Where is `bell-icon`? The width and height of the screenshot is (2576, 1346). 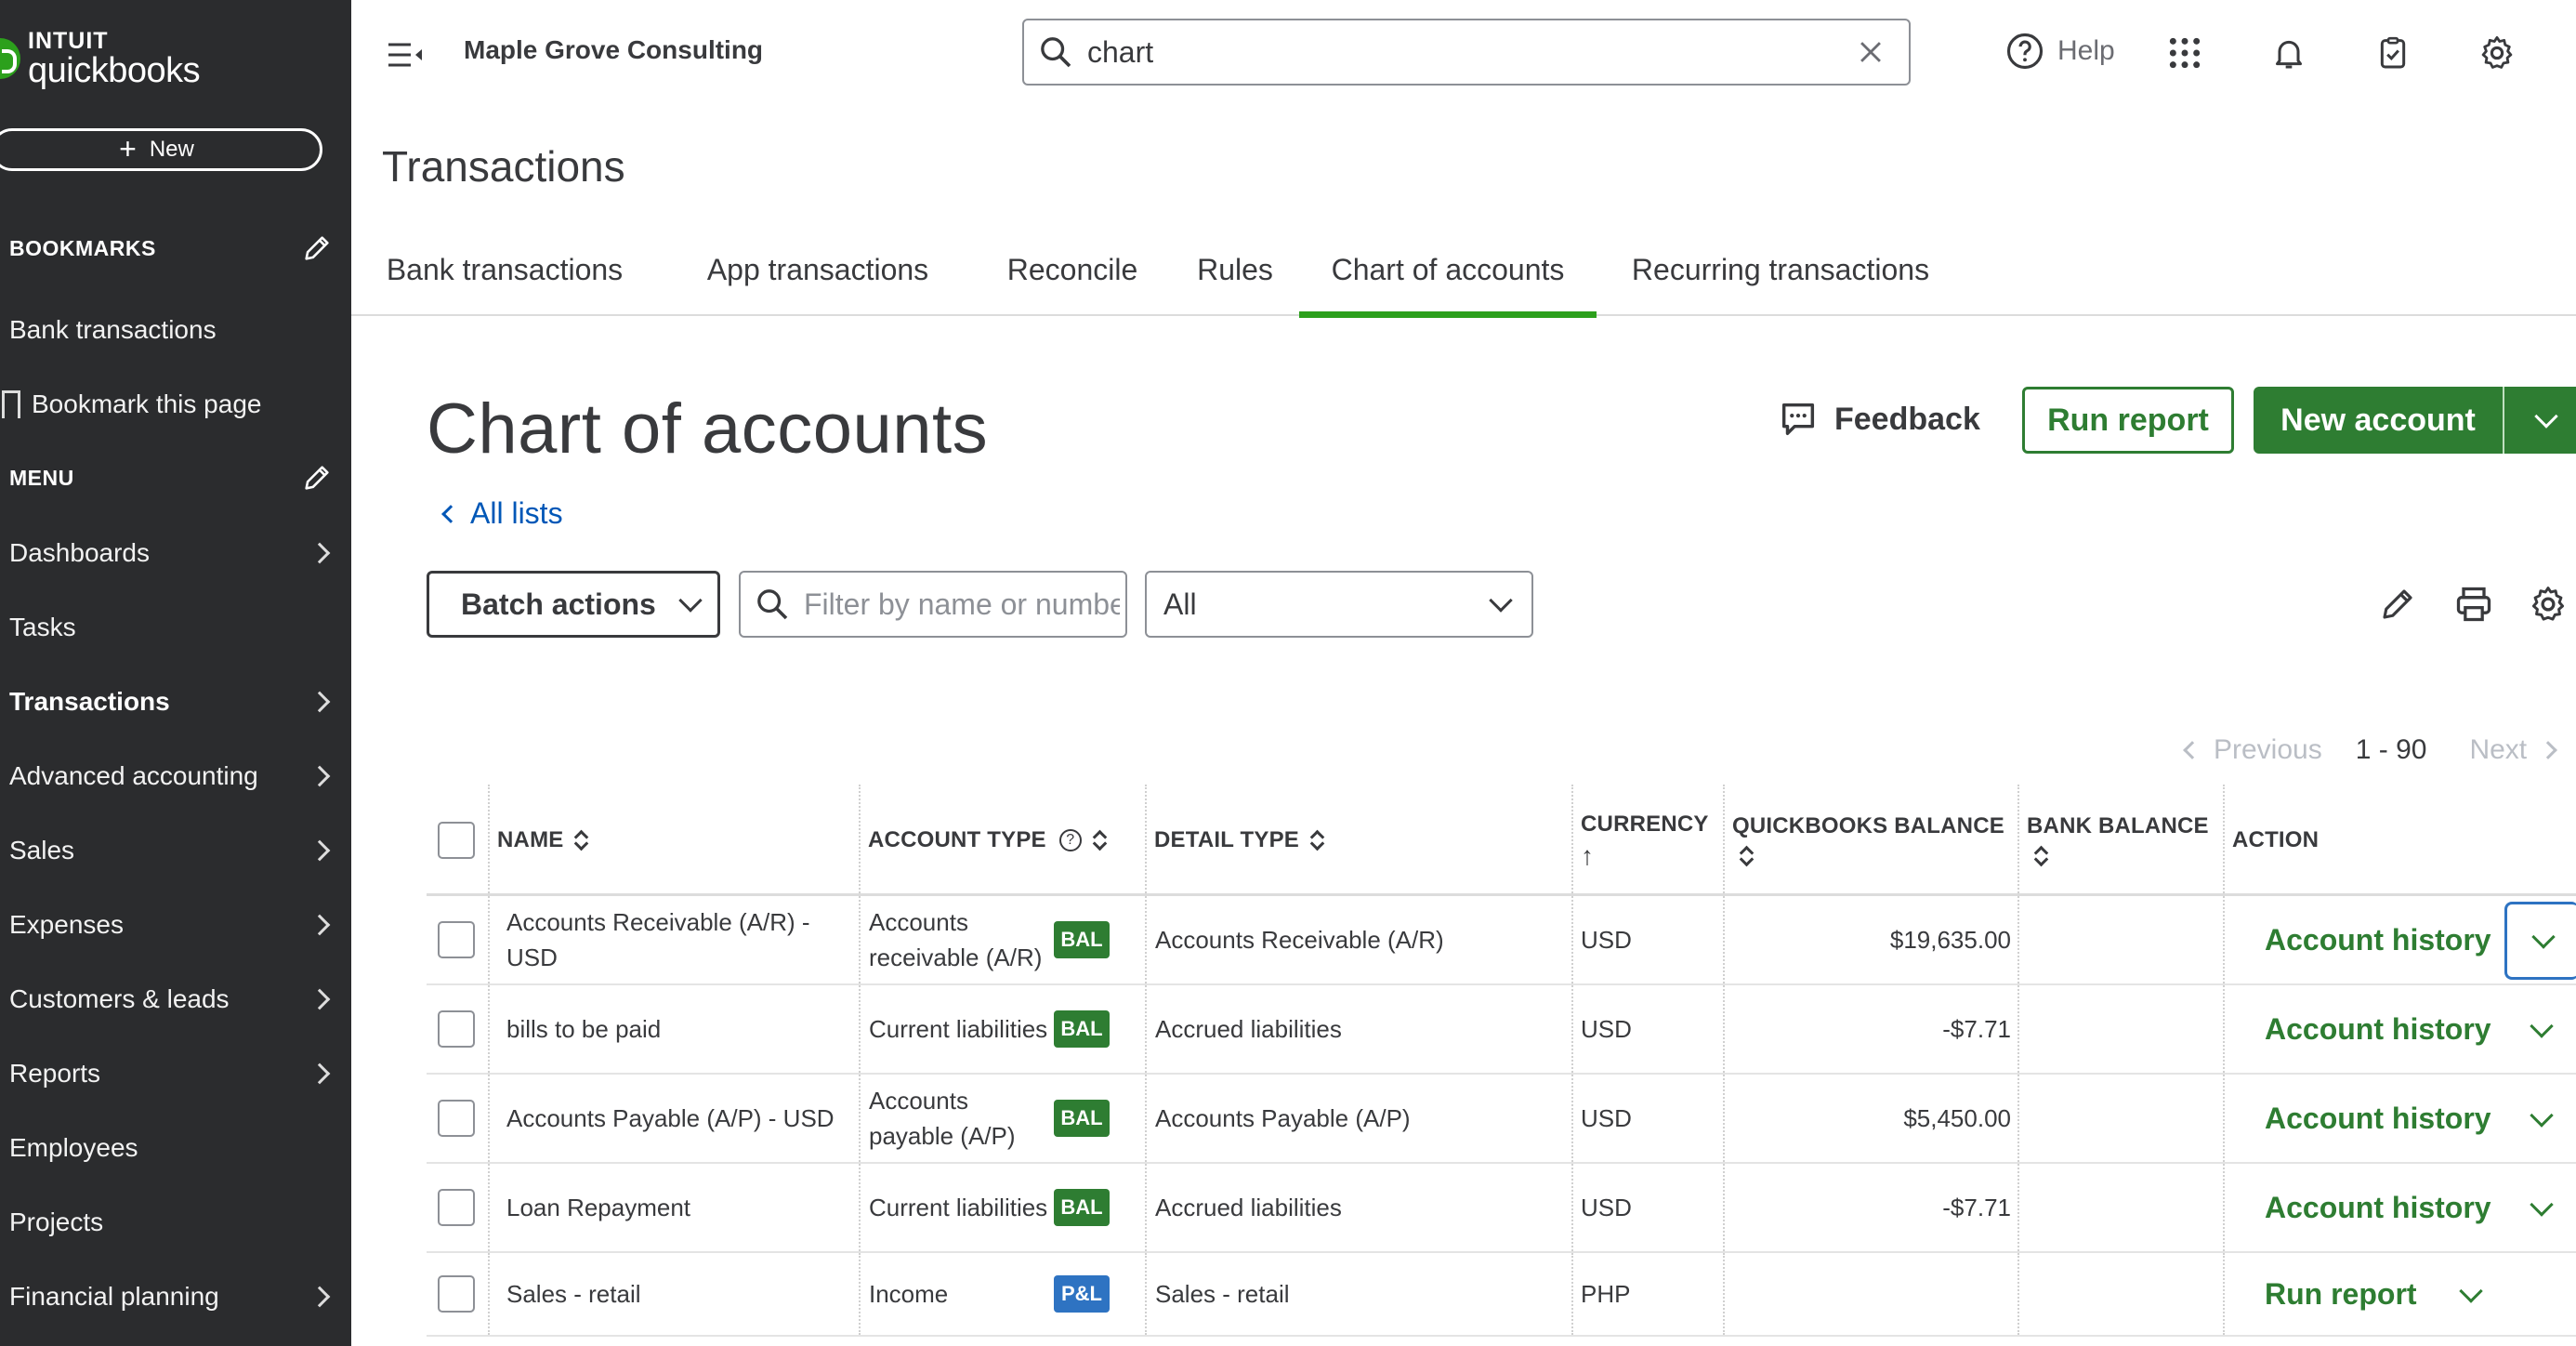 bell-icon is located at coordinates (2288, 53).